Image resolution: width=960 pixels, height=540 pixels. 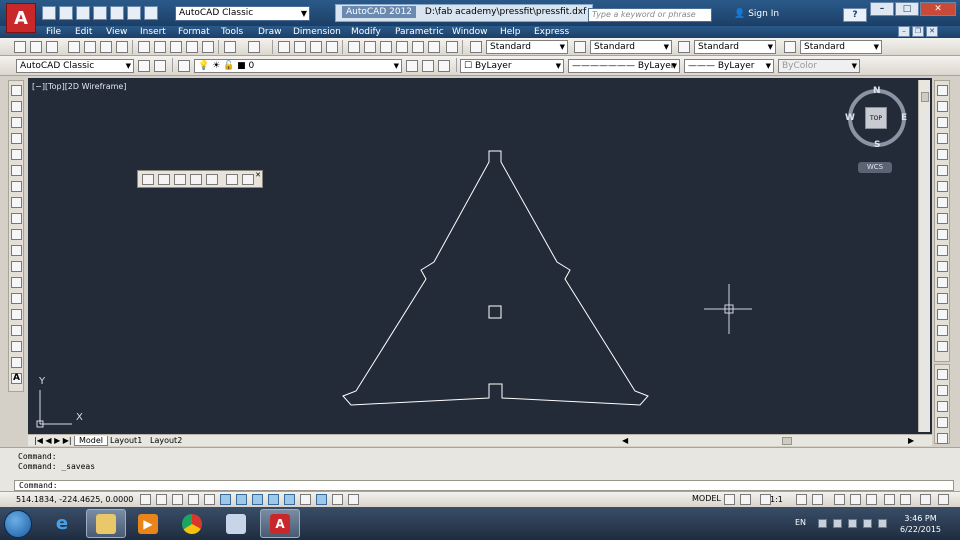 I want to click on zoom-previous-icon, so click(x=332, y=47).